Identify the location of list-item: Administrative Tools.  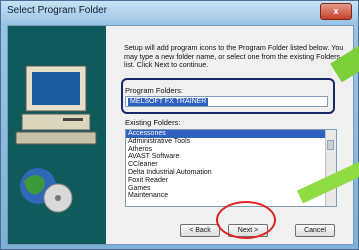
(231, 142).